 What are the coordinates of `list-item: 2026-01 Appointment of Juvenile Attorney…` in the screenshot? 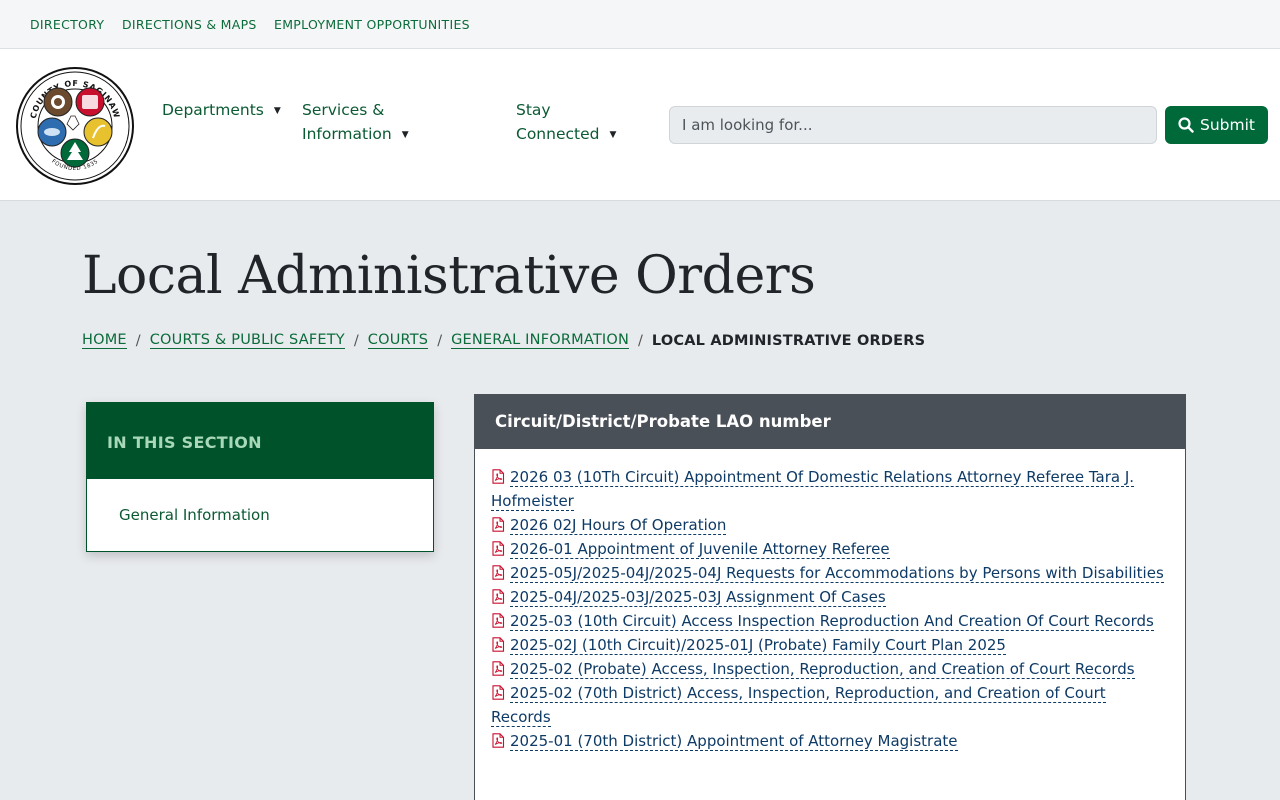 It's located at (830, 549).